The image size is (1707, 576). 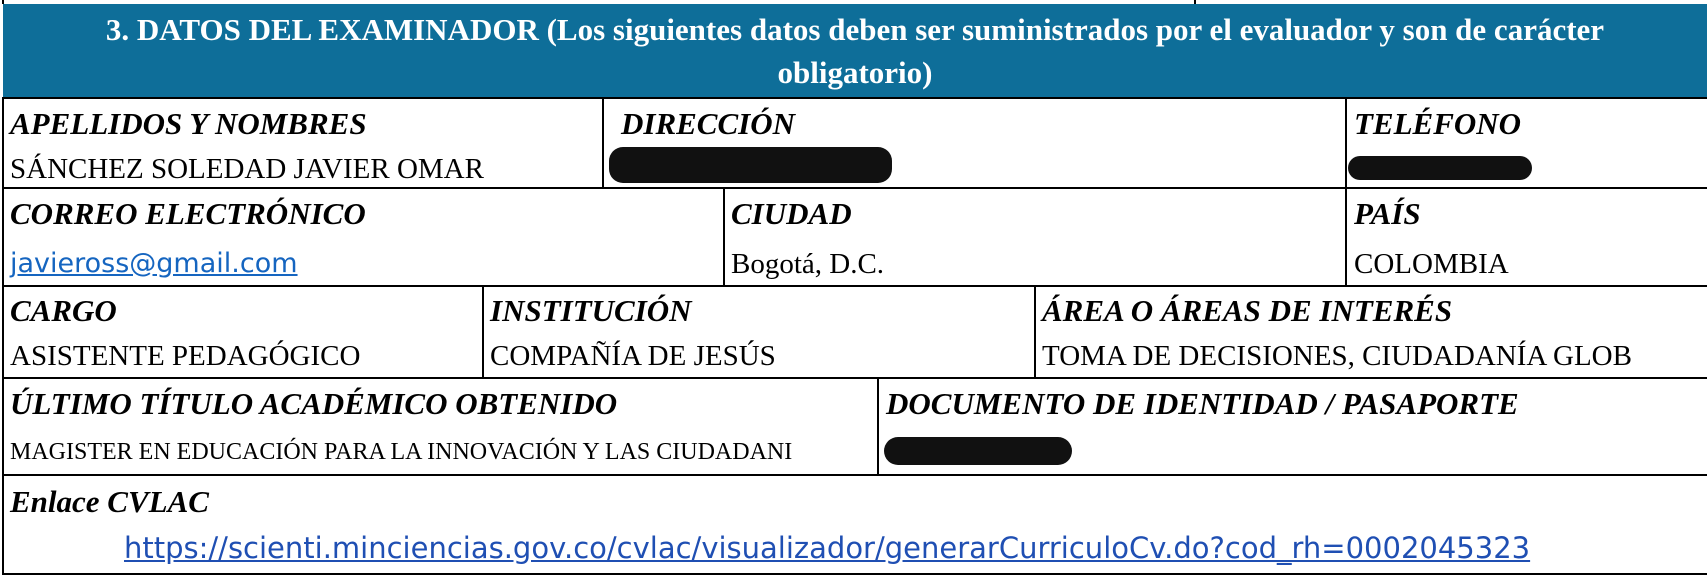 I want to click on direccion-label: DIRECCIÓN, so click(x=708, y=123).